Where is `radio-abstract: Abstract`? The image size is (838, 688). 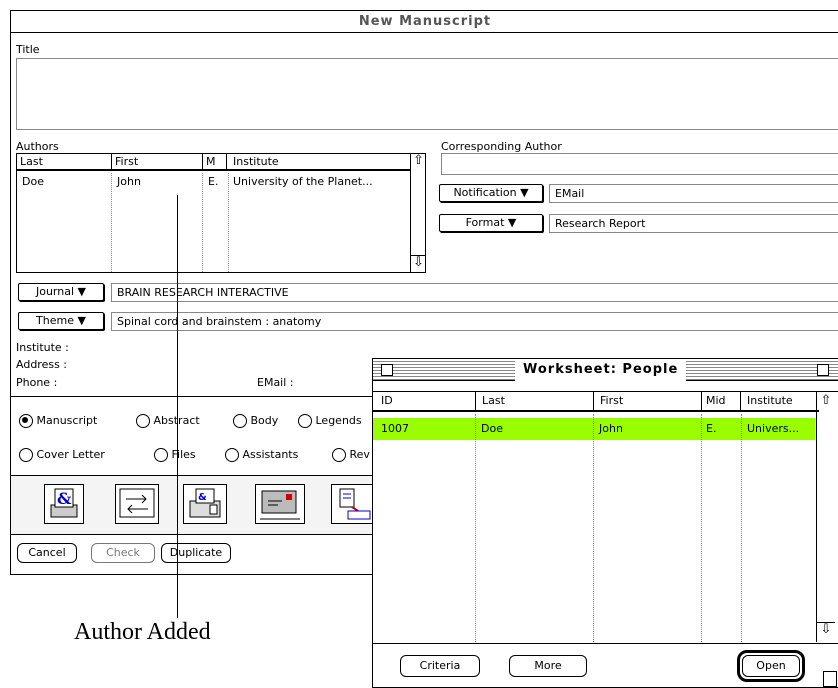 radio-abstract: Abstract is located at coordinates (168, 421).